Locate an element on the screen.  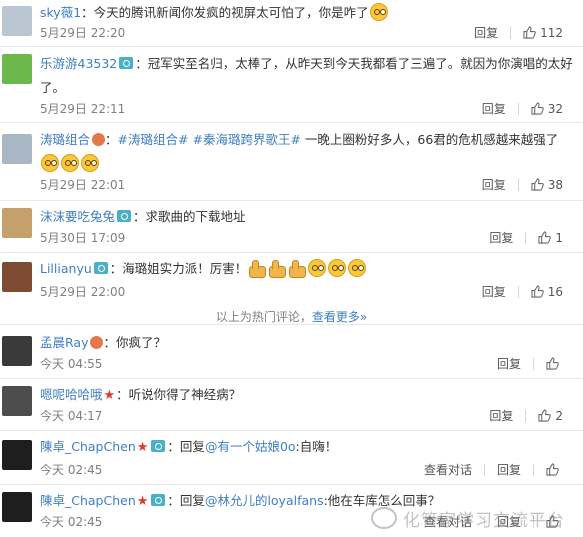
comment-row: 嗯呢哈哈哦★：听说你得了神经病？ 今天 04:17 回复 2 is located at coordinates (291, 404).